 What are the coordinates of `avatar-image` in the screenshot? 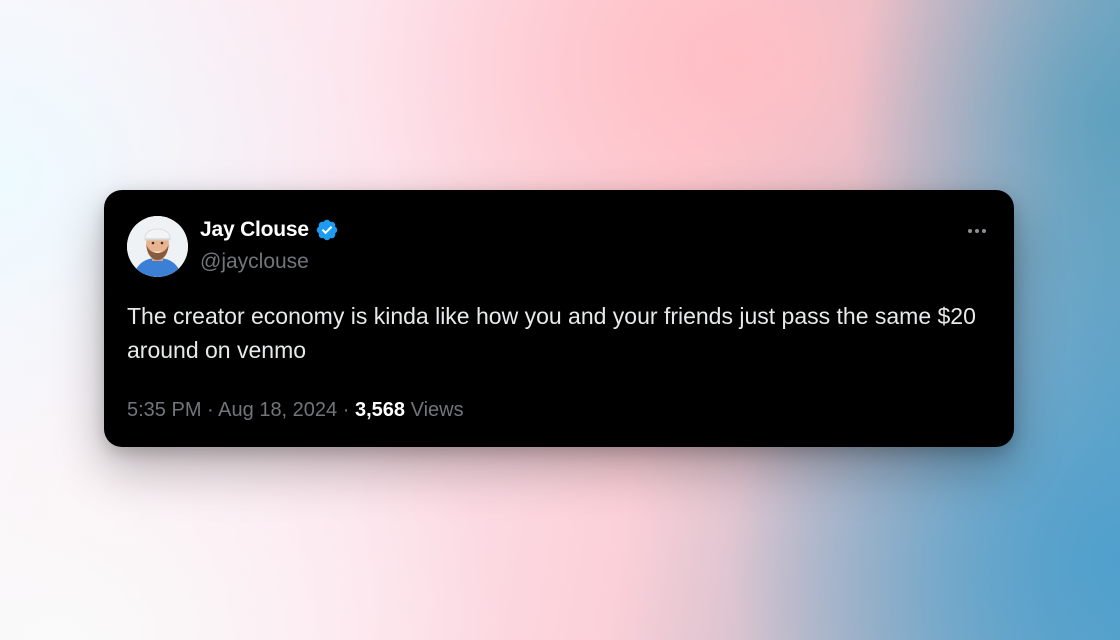 It's located at (157, 246).